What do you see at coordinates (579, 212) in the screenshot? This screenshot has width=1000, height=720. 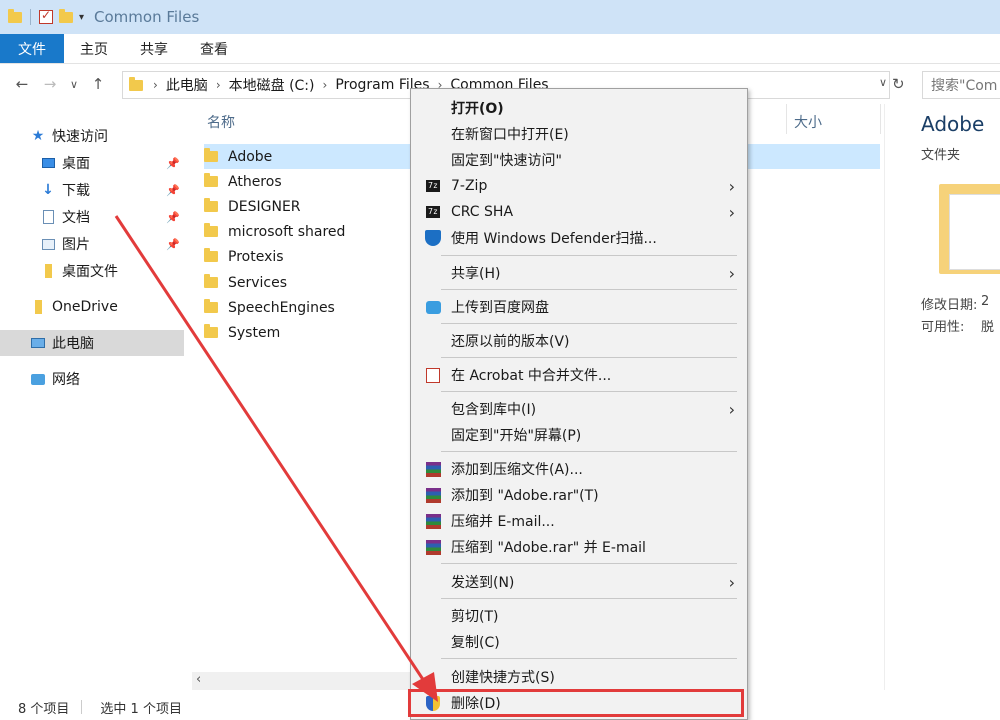 I see `menu-item-crc-sha: 7z CRC SHA ›` at bounding box center [579, 212].